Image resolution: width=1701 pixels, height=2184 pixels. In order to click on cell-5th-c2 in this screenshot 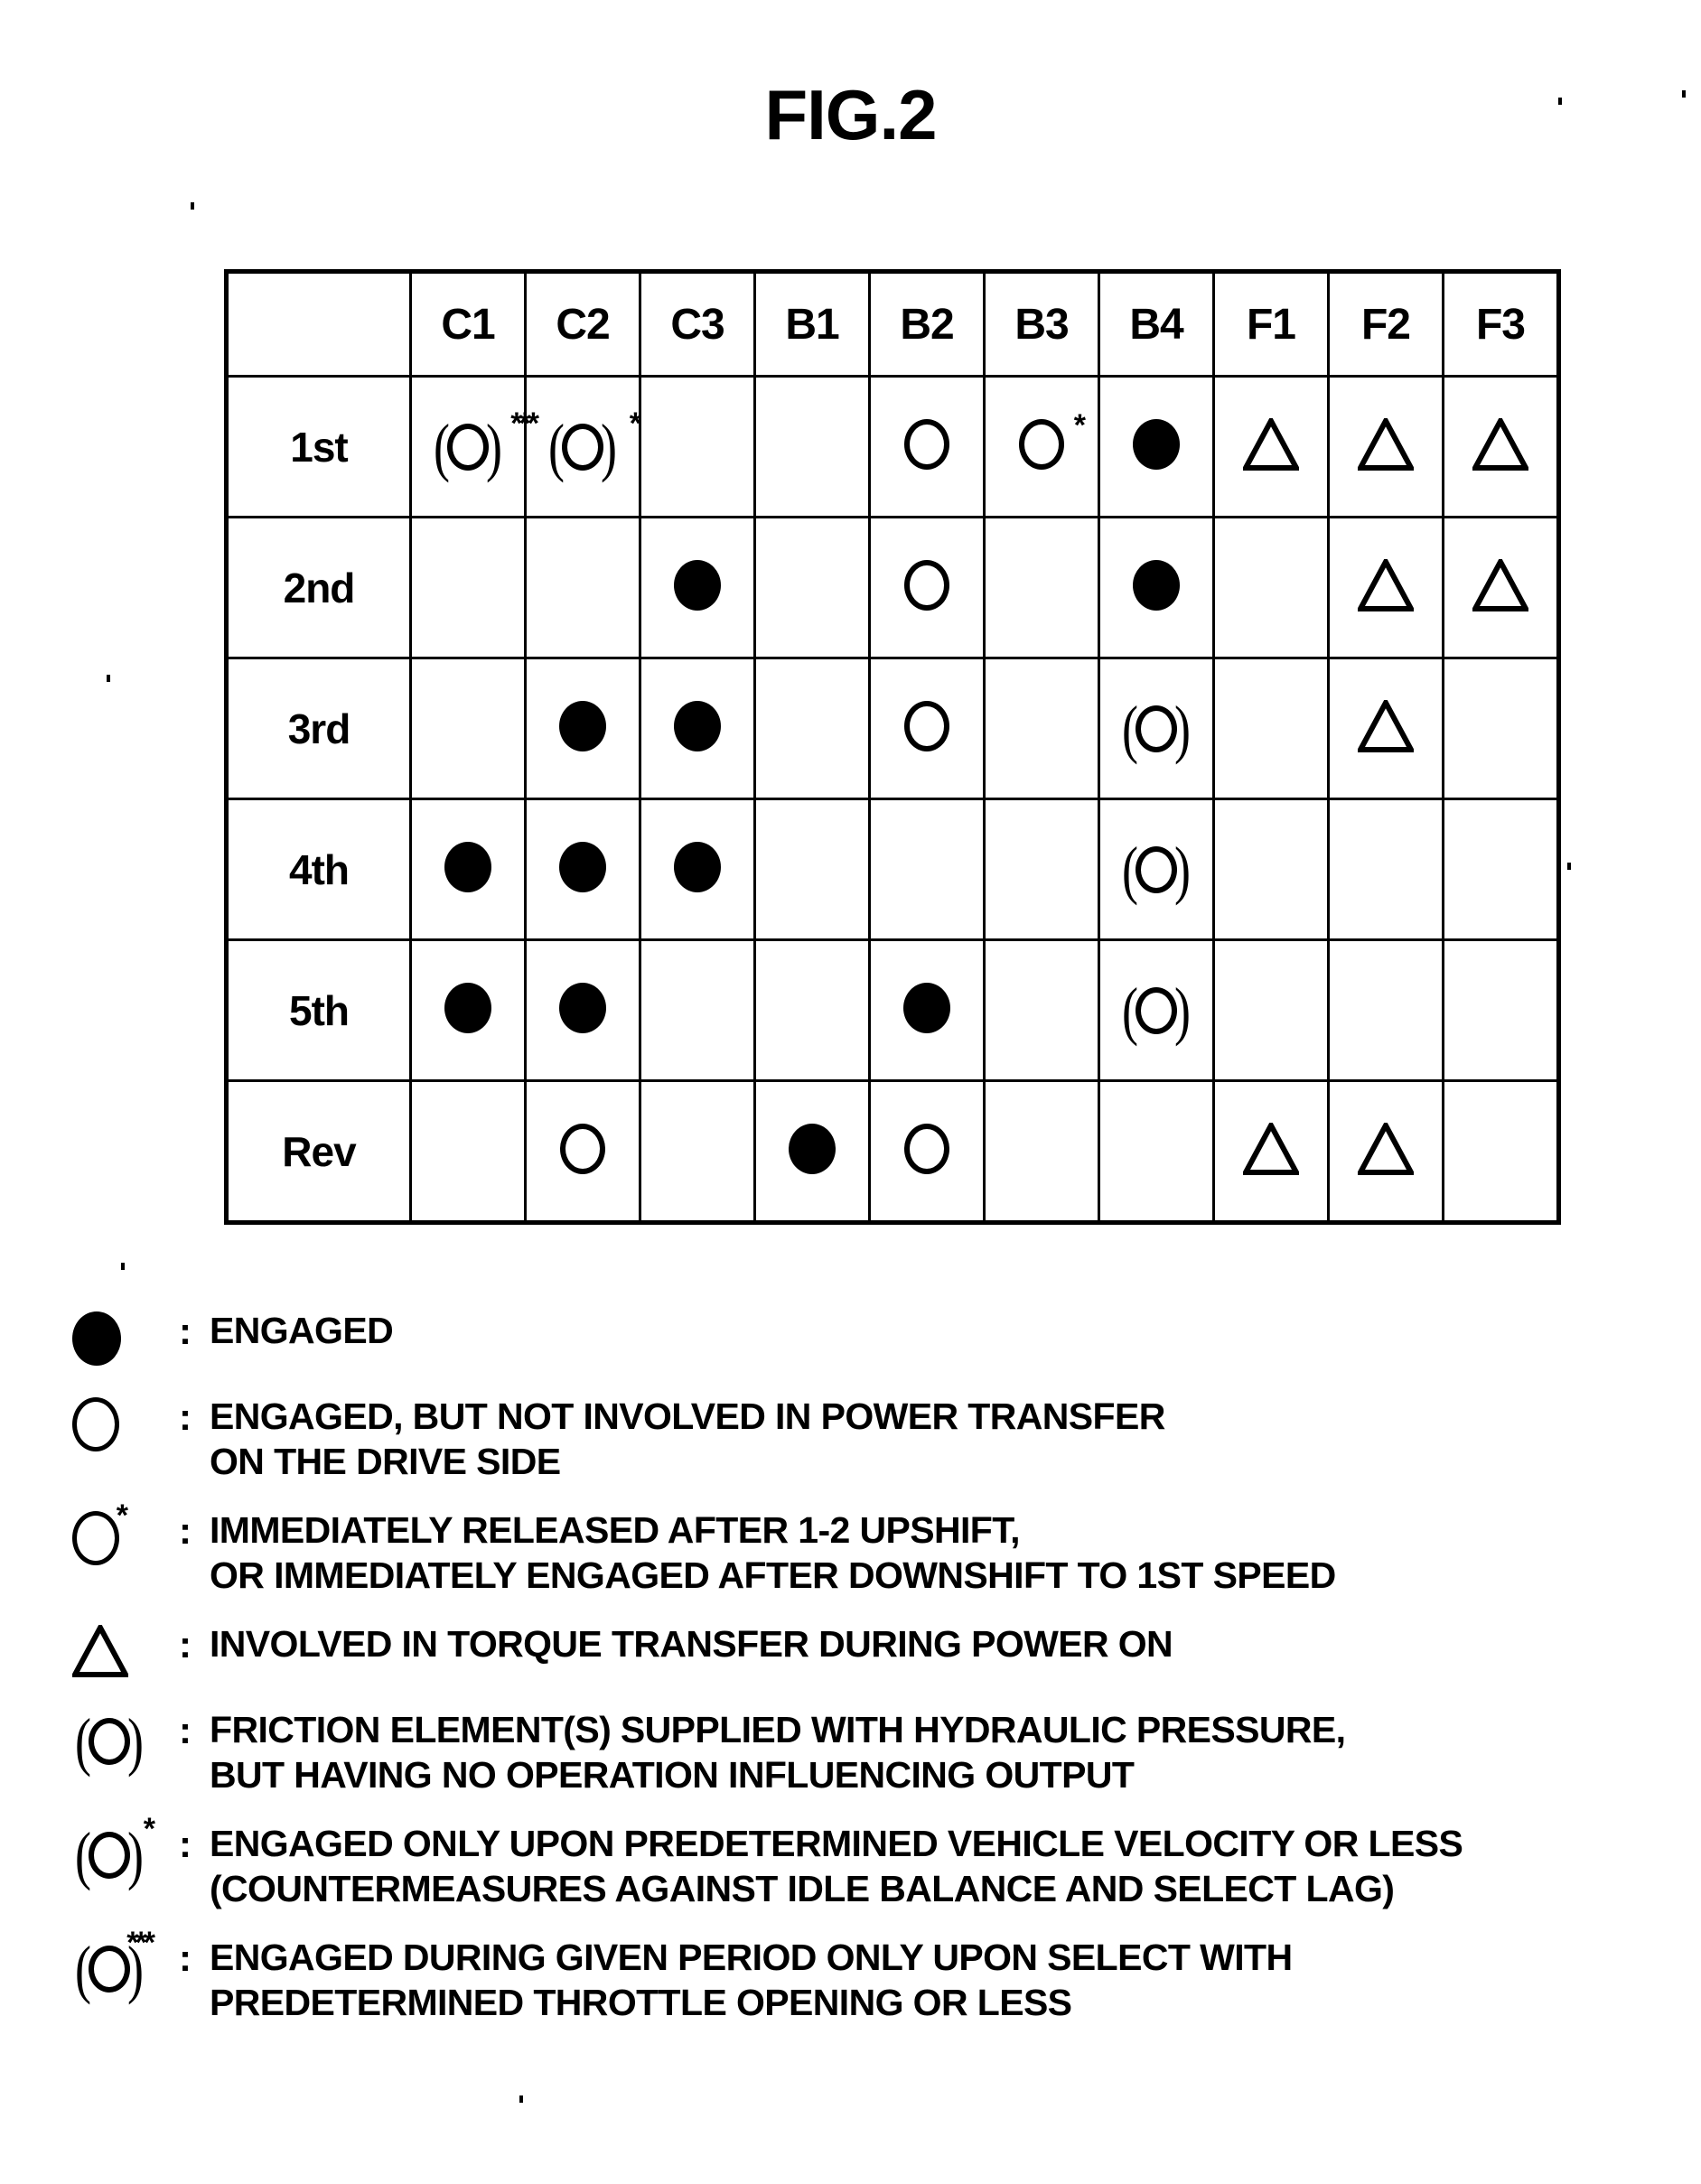, I will do `click(582, 1010)`.